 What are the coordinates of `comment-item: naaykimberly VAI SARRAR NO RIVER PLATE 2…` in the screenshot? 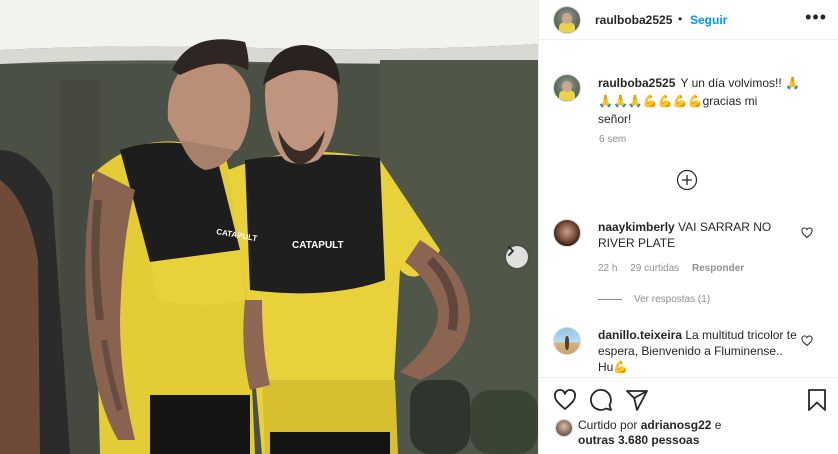 It's located at (688, 264).